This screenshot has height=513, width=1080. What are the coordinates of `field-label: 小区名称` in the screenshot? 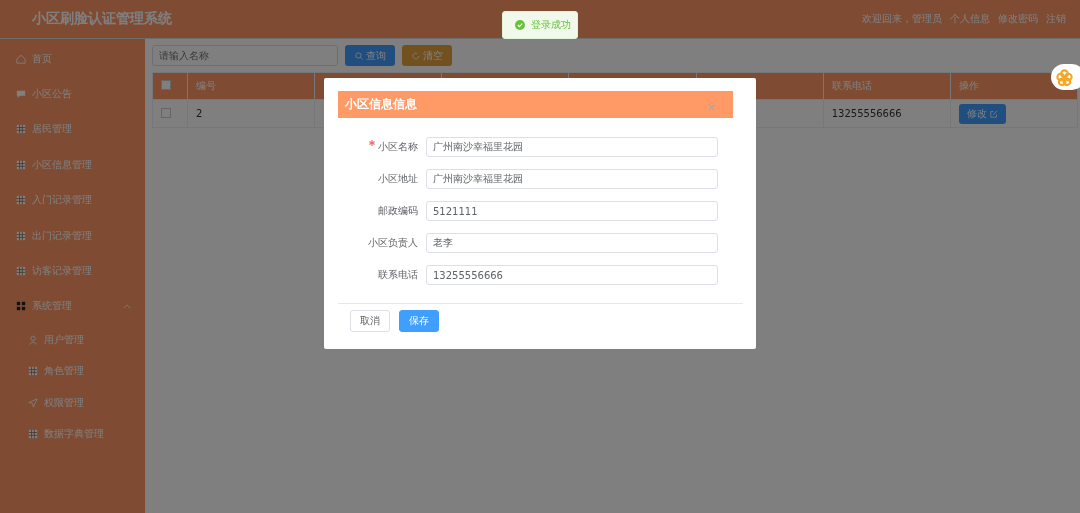 It's located at (393, 146).